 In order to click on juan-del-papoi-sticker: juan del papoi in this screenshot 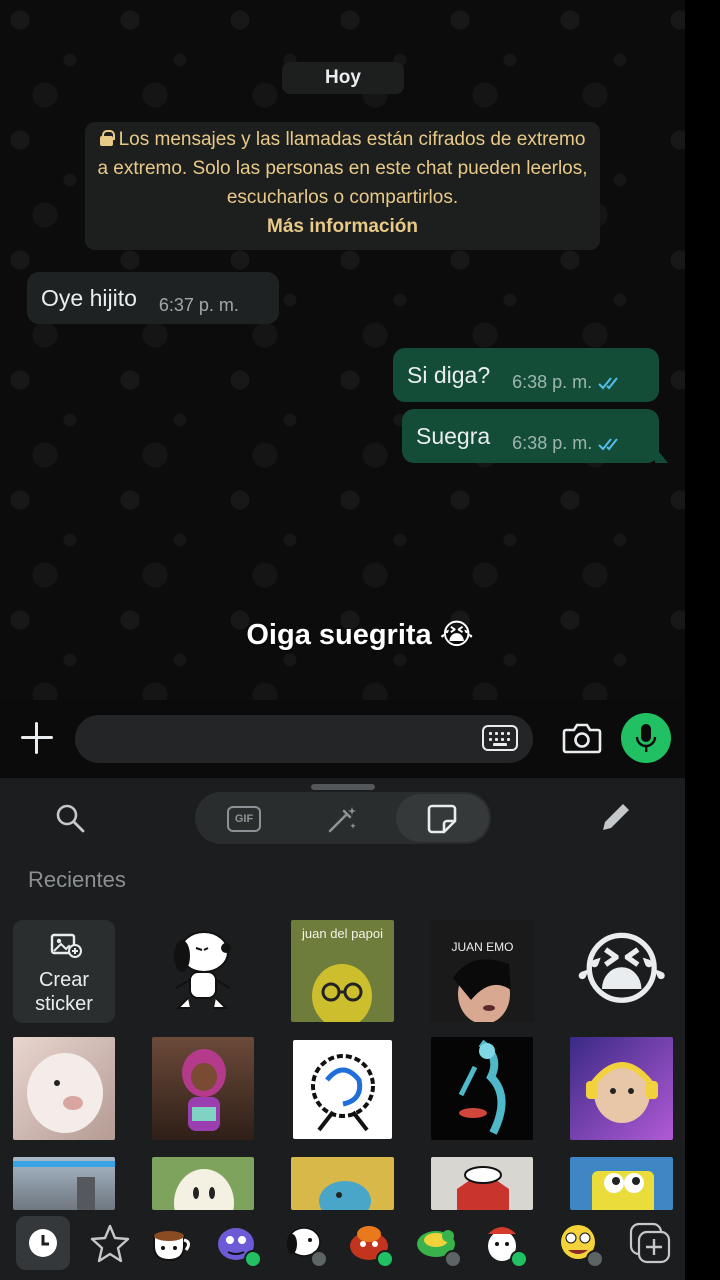, I will do `click(342, 971)`.